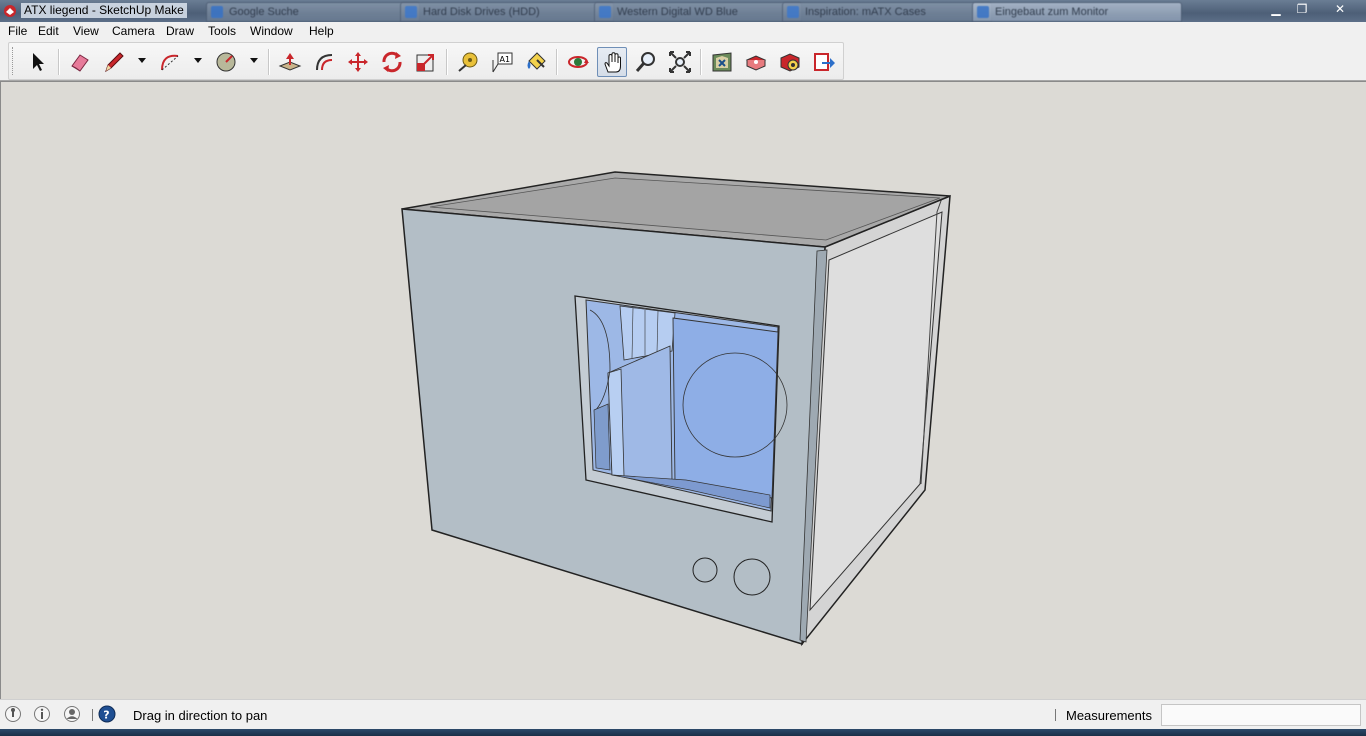  What do you see at coordinates (1109, 715) in the screenshot?
I see `measurements-label: Measurements` at bounding box center [1109, 715].